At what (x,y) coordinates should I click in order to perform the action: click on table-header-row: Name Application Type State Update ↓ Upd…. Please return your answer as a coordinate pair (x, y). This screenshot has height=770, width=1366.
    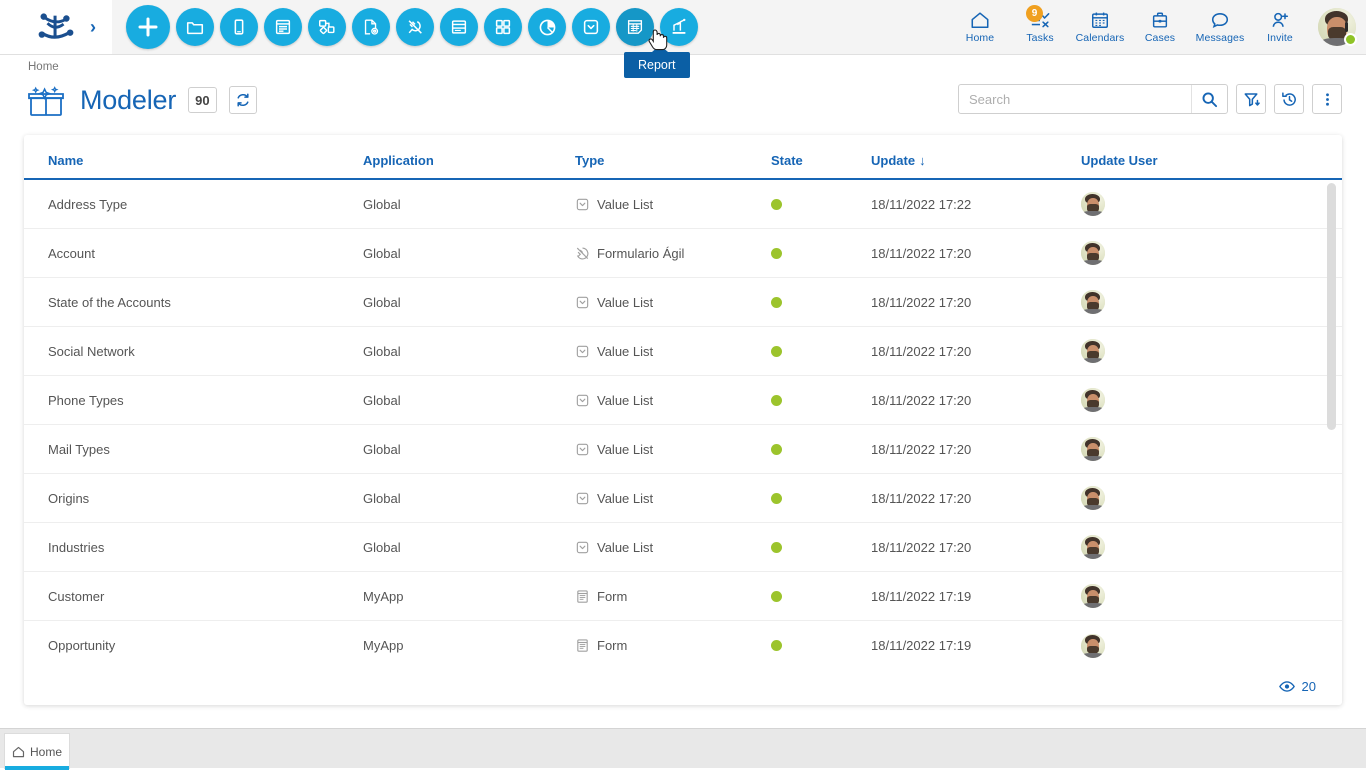
    Looking at the image, I should click on (683, 157).